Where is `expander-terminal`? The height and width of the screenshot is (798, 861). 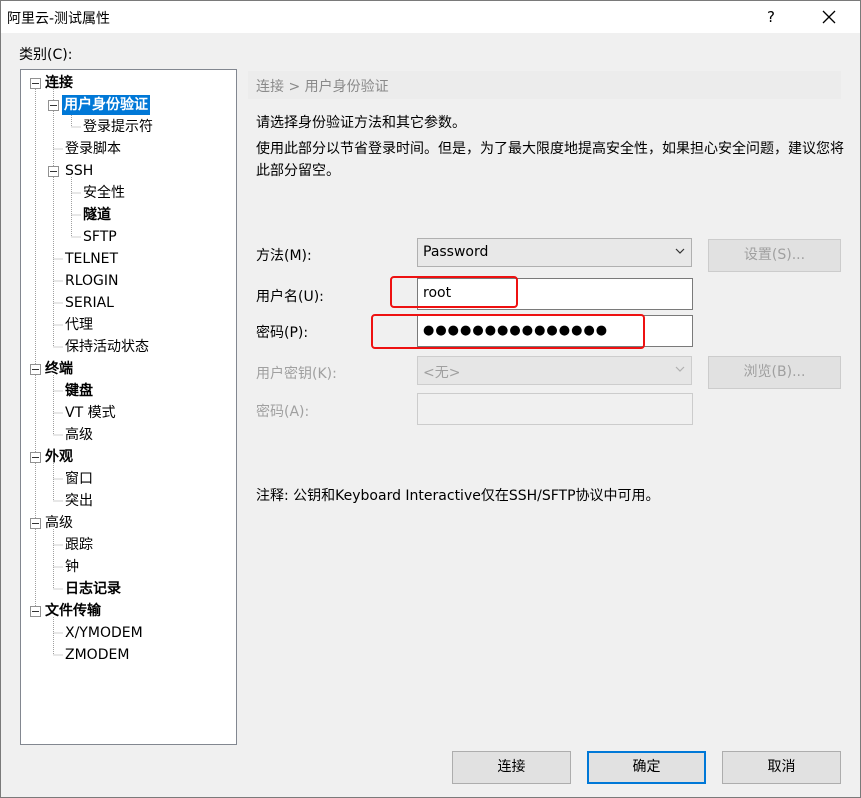
expander-terminal is located at coordinates (35, 369).